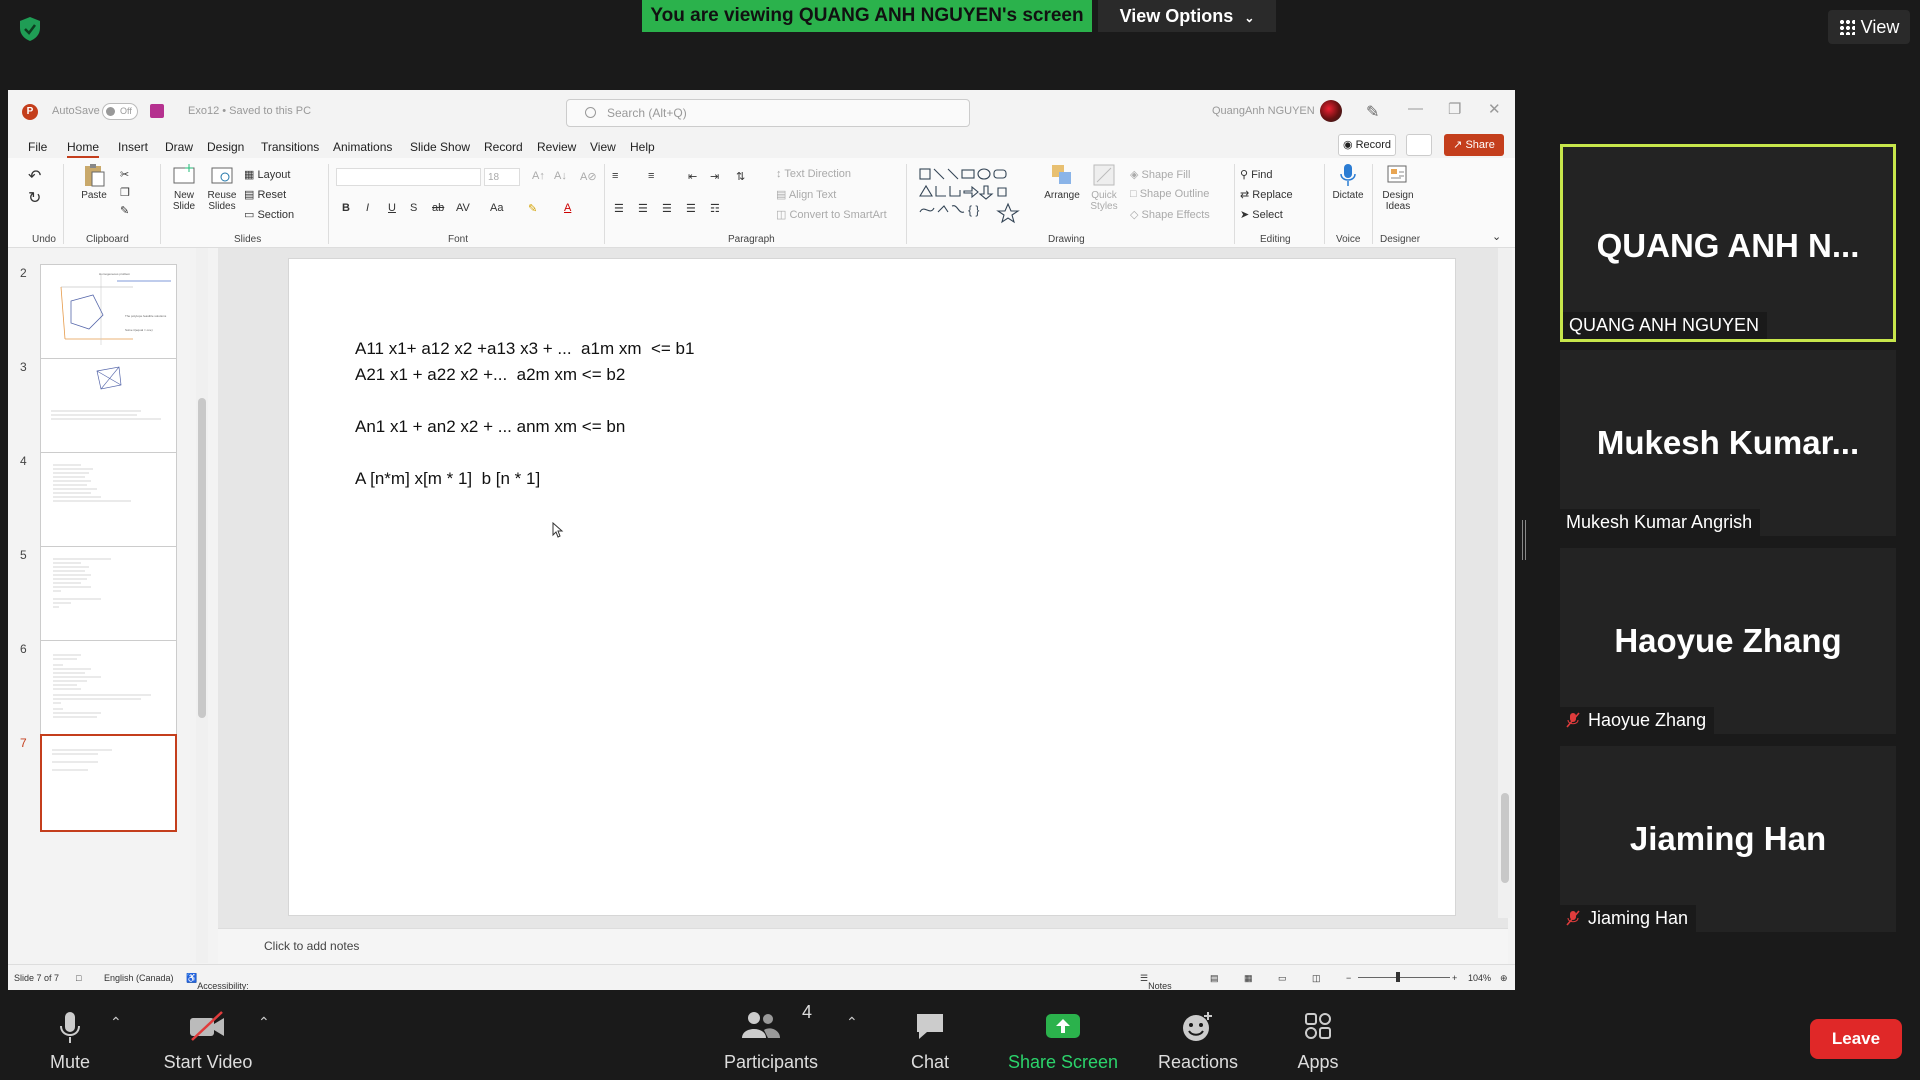  Describe the element at coordinates (1348, 181) in the screenshot. I see `dictate-button: Dictate` at that location.